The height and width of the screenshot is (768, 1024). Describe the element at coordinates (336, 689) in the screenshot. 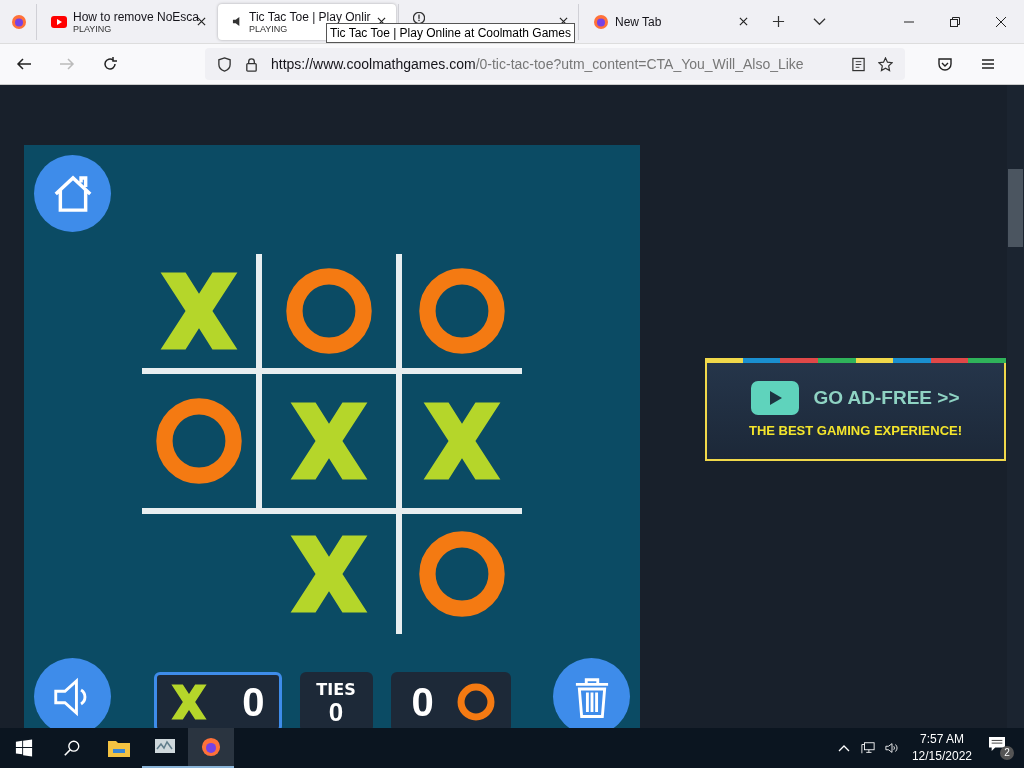

I see `ties-label: TIES` at that location.